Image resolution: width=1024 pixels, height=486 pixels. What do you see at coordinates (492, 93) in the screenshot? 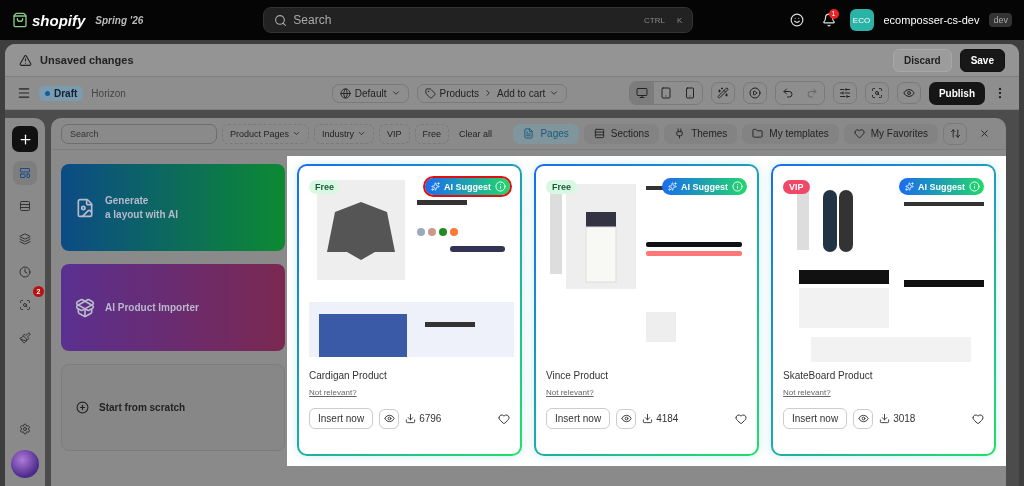
I see `page-breadcrumb: Products Add to cart` at bounding box center [492, 93].